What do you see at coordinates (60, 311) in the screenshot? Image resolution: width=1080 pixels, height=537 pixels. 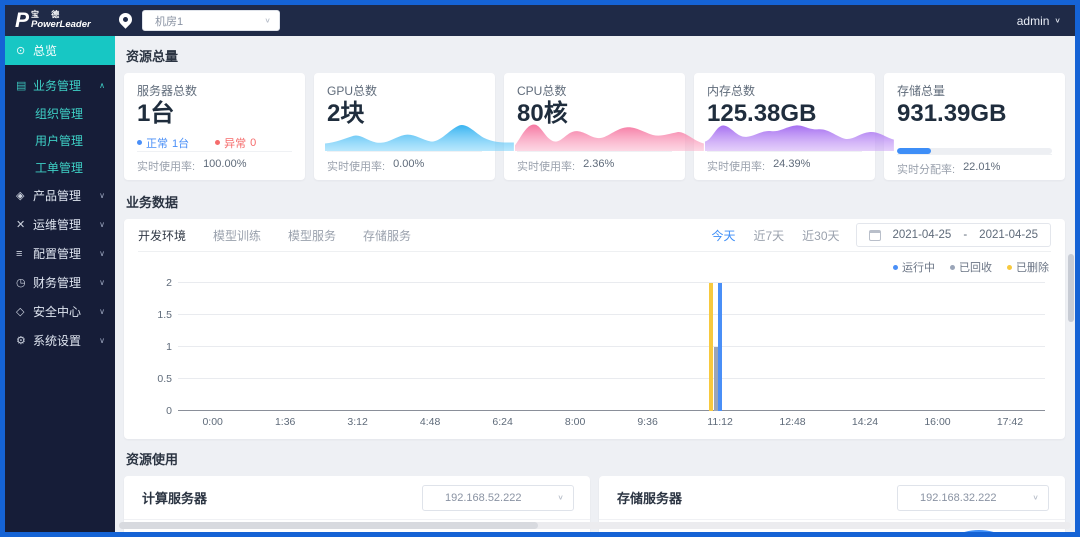 I see `sidebar-item-security-center: ◇ 安全中心 ∨` at bounding box center [60, 311].